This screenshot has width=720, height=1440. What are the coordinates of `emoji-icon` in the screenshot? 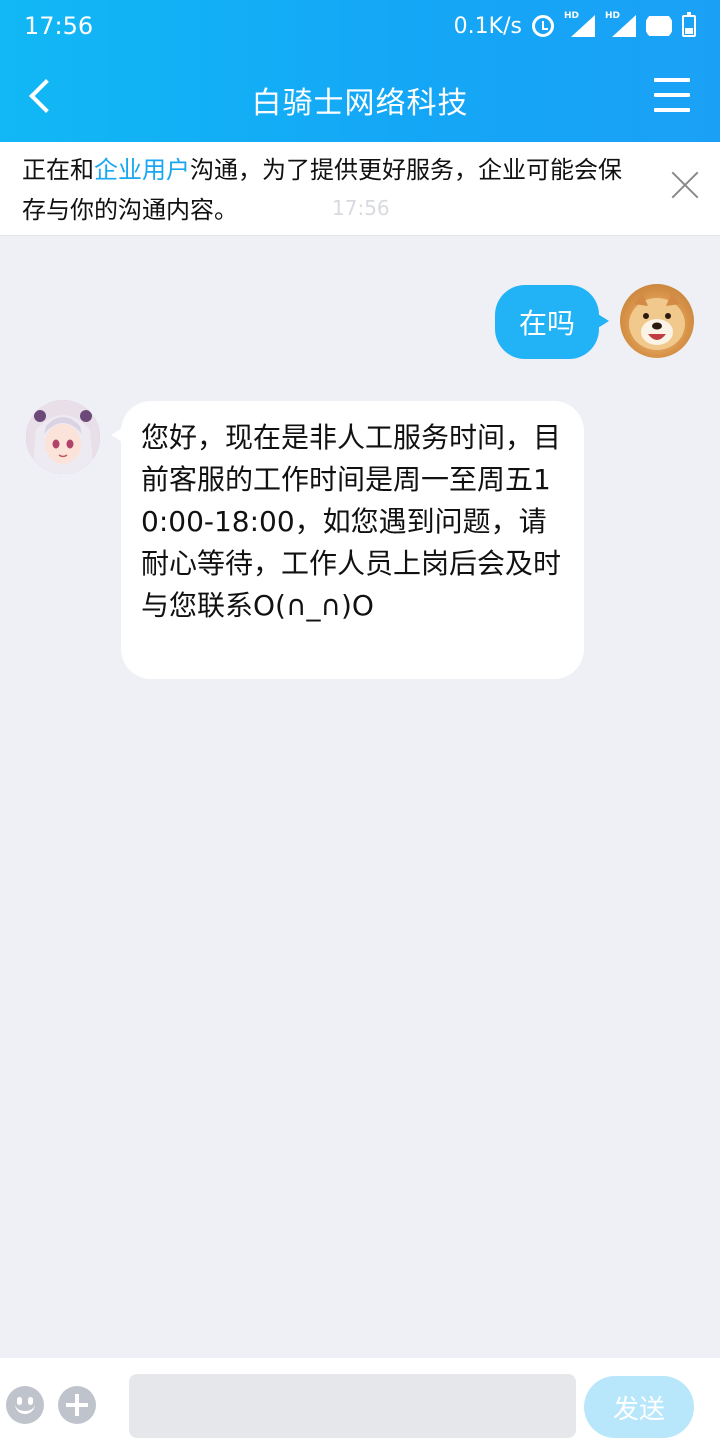 It's located at (25, 1405).